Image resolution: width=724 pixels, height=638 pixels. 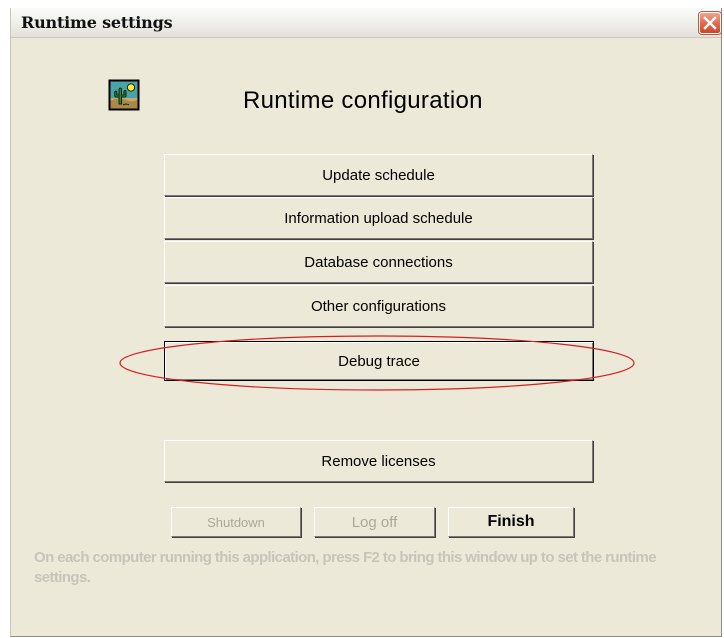 I want to click on information-upload-schedule-button: Information upload schedule, so click(x=378, y=218).